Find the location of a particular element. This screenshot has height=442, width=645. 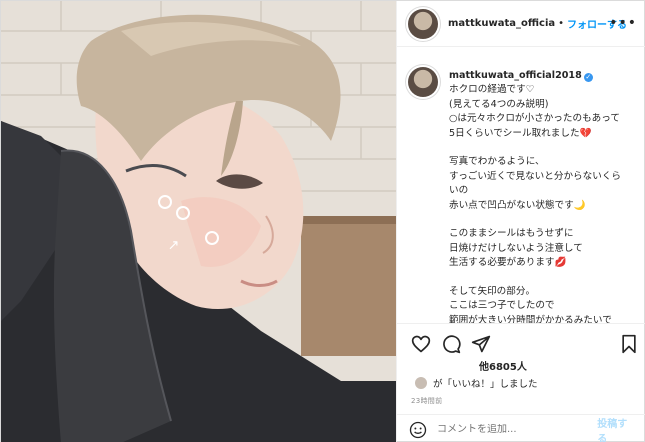

caption-line: 赤い点で凹凸がない状態です🌙 is located at coordinates (517, 205).